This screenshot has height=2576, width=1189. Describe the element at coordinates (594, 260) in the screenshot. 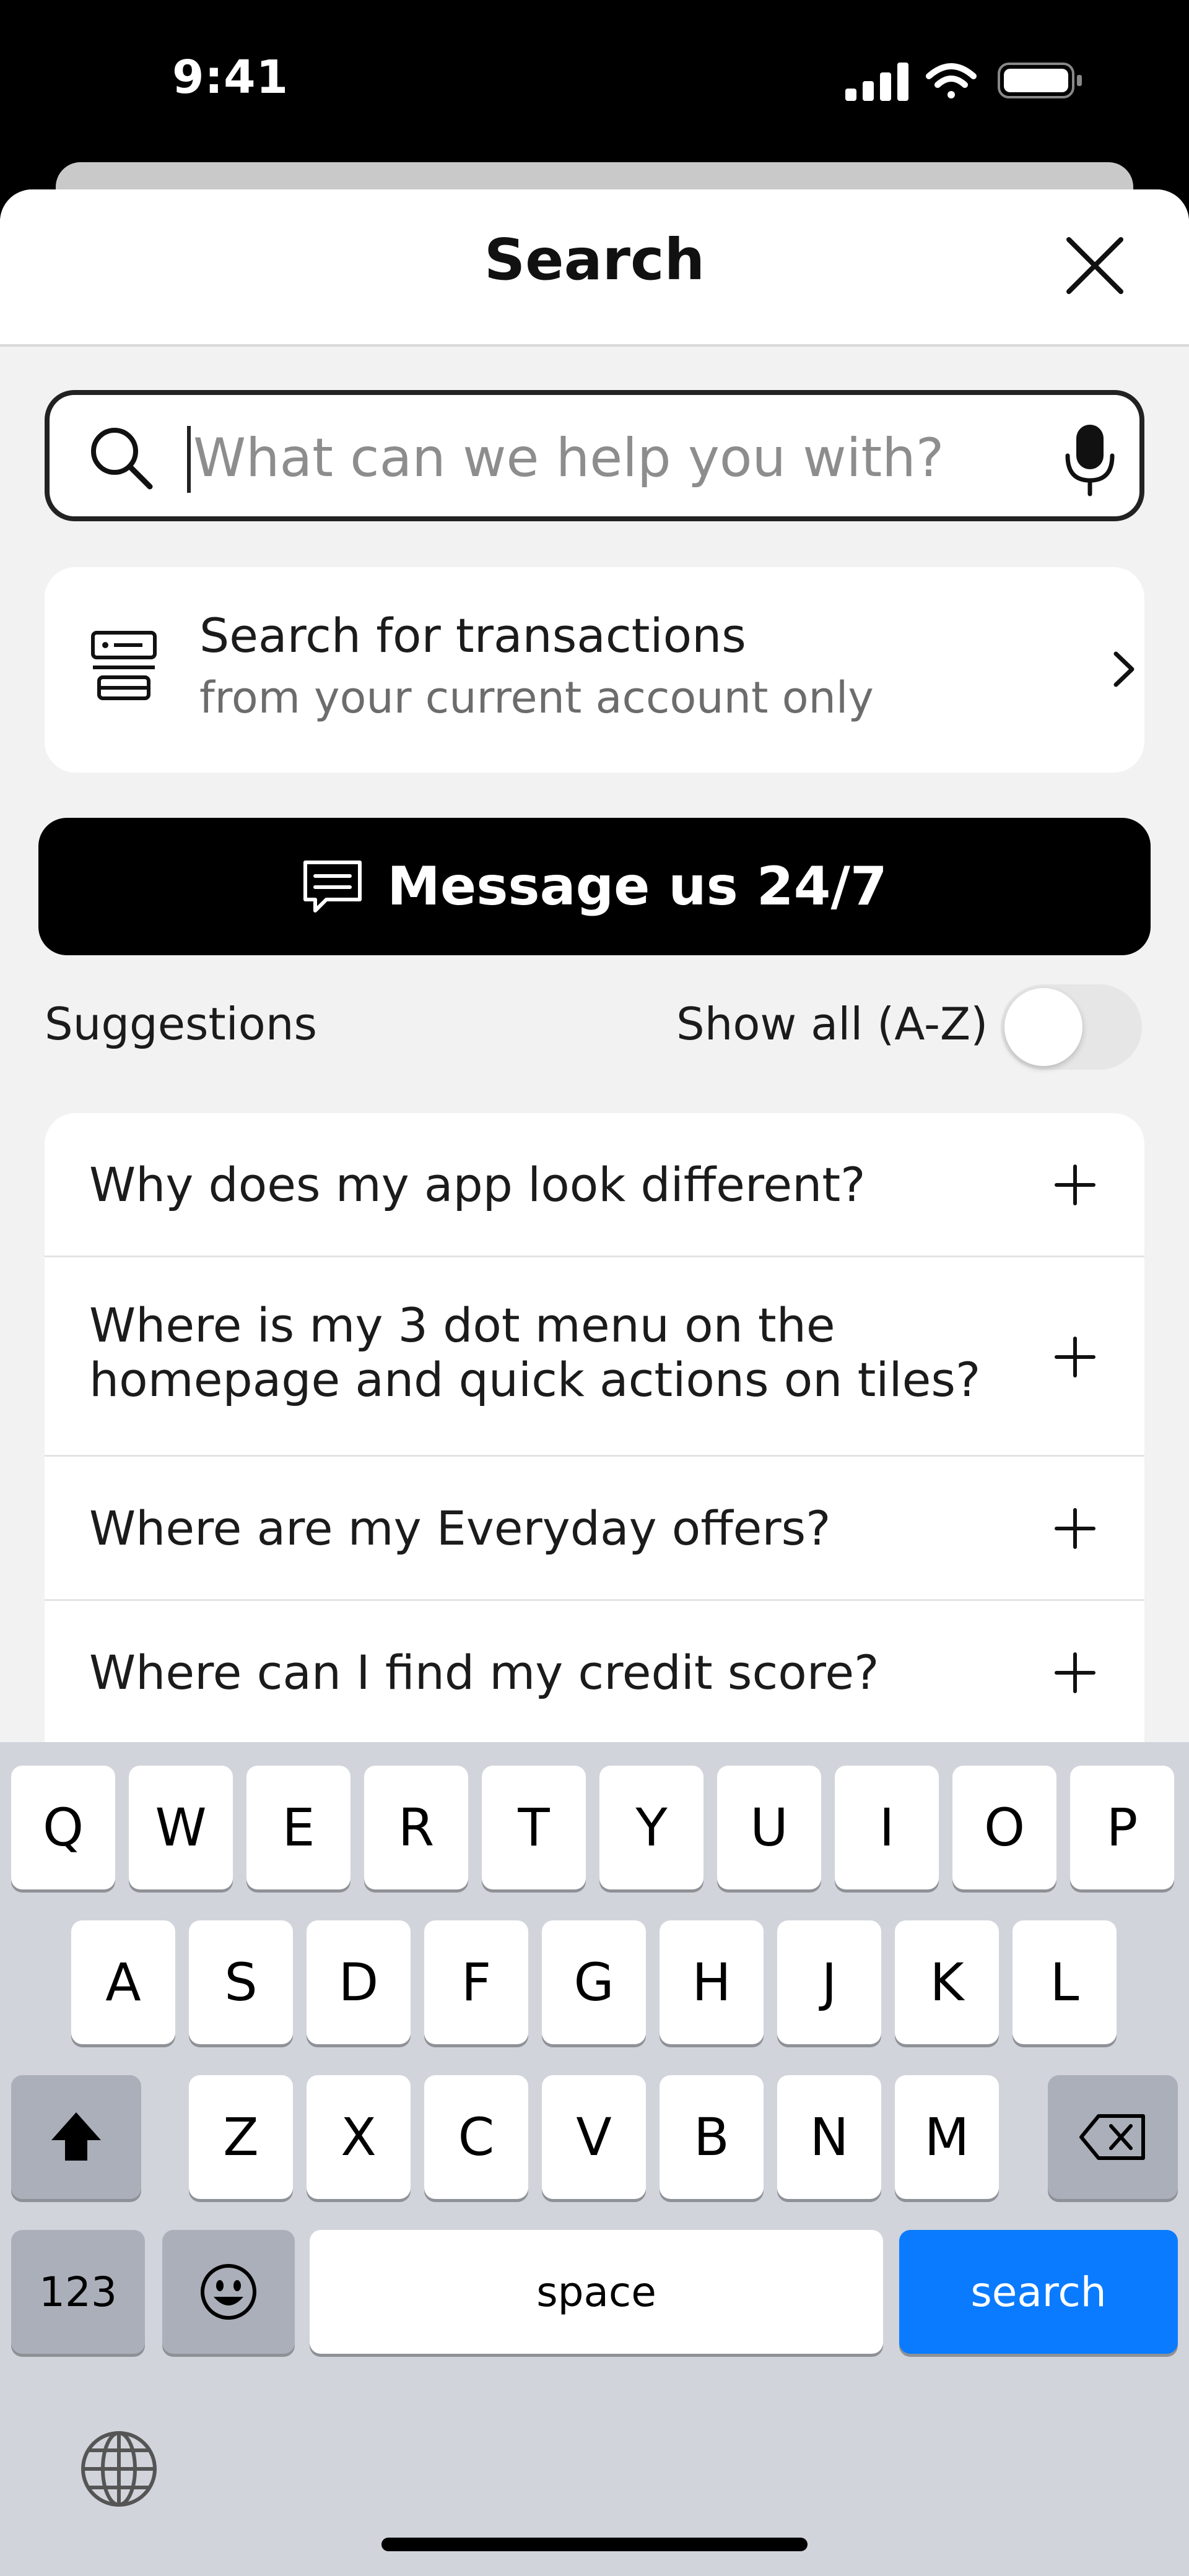

I see `page-title: Search` at that location.